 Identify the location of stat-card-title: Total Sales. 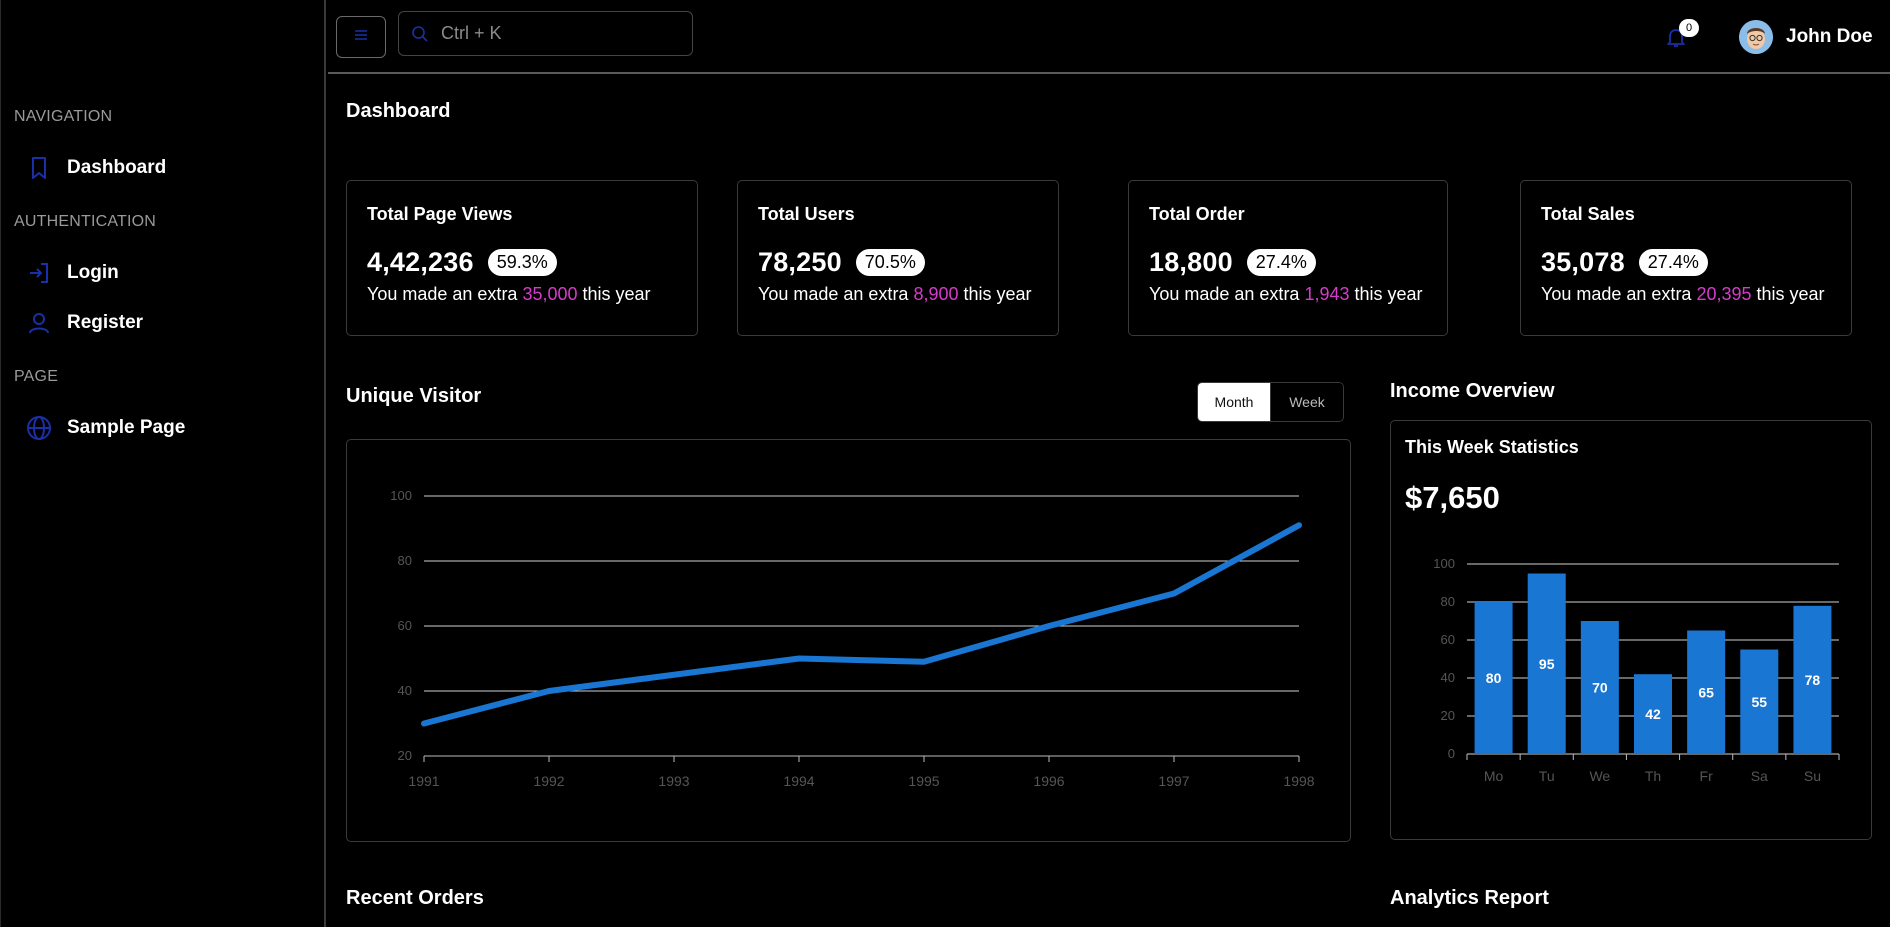
(1588, 214).